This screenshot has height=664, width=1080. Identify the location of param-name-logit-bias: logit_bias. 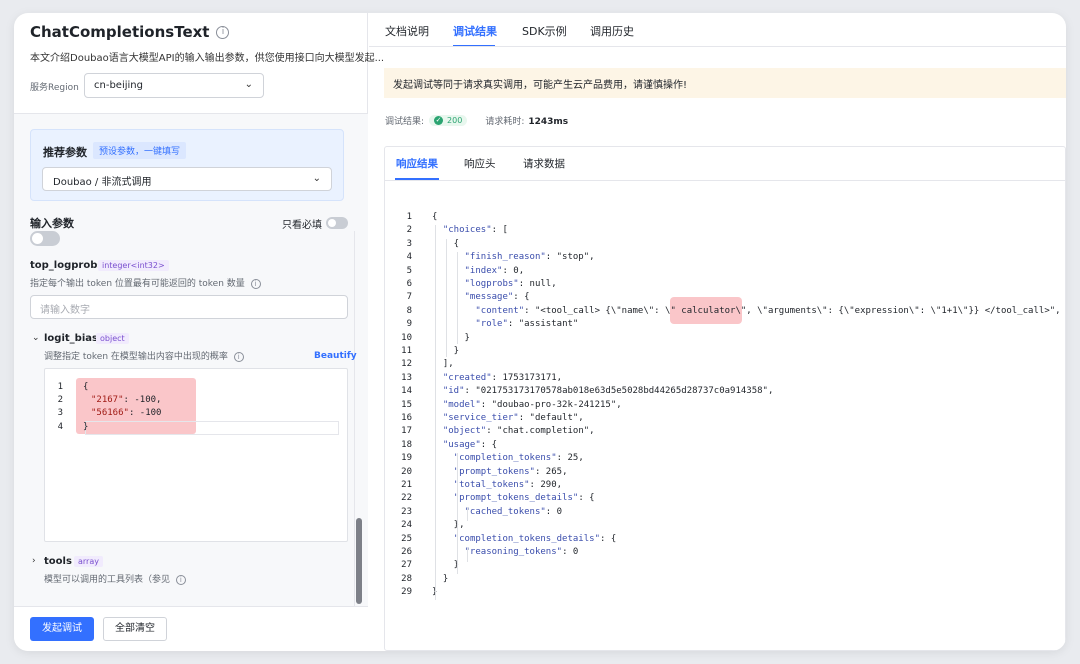
(71, 338).